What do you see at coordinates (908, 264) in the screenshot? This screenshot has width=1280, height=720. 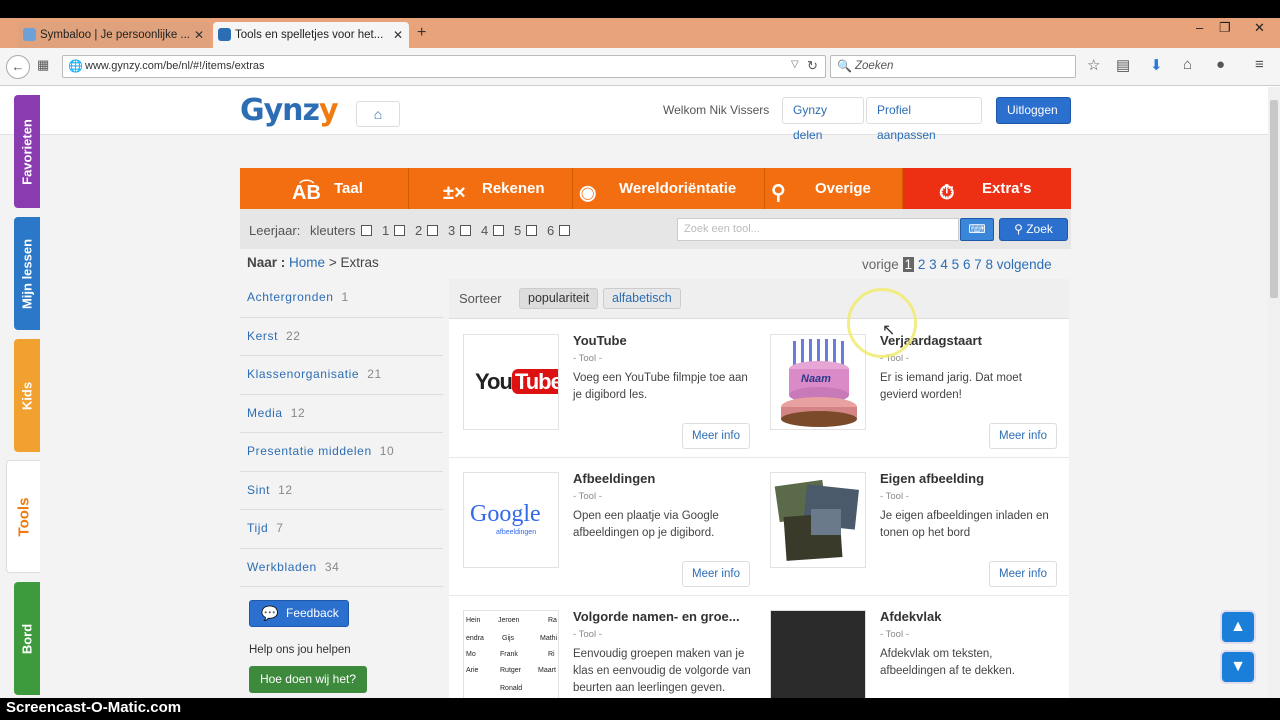 I see `pager-page-current: 1` at bounding box center [908, 264].